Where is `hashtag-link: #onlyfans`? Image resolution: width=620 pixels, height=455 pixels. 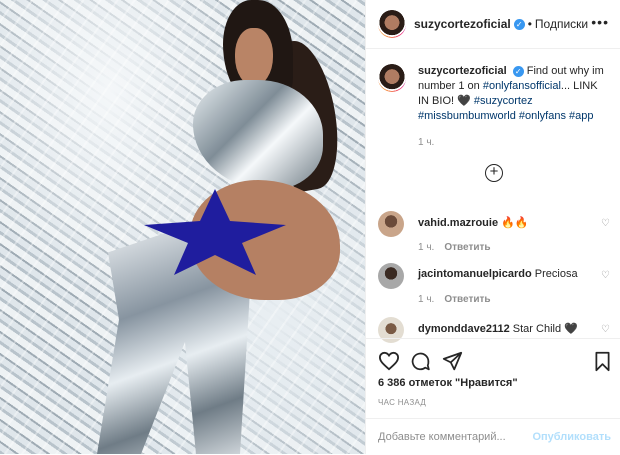 hashtag-link: #onlyfans is located at coordinates (542, 116).